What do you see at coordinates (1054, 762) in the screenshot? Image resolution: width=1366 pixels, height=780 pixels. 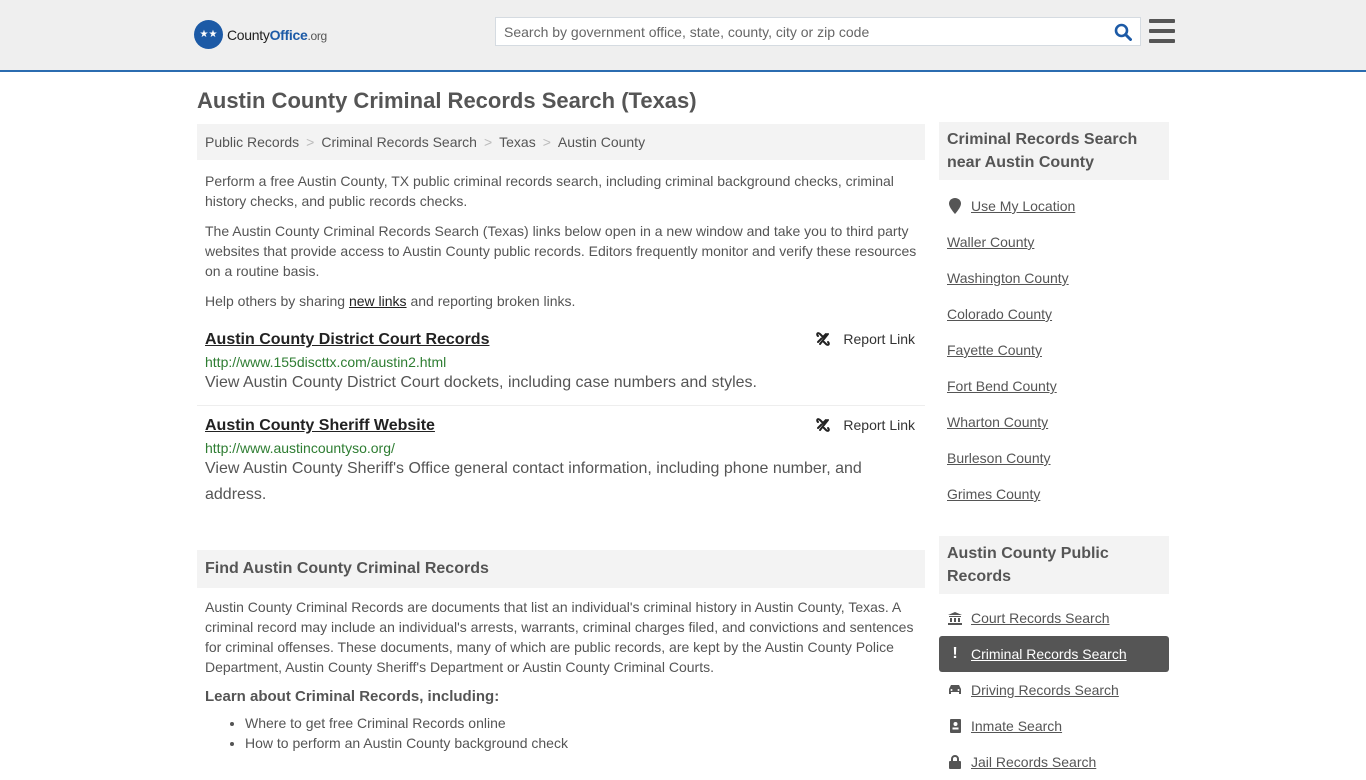 I see `public-records-item-jail: Jail Records Search` at bounding box center [1054, 762].